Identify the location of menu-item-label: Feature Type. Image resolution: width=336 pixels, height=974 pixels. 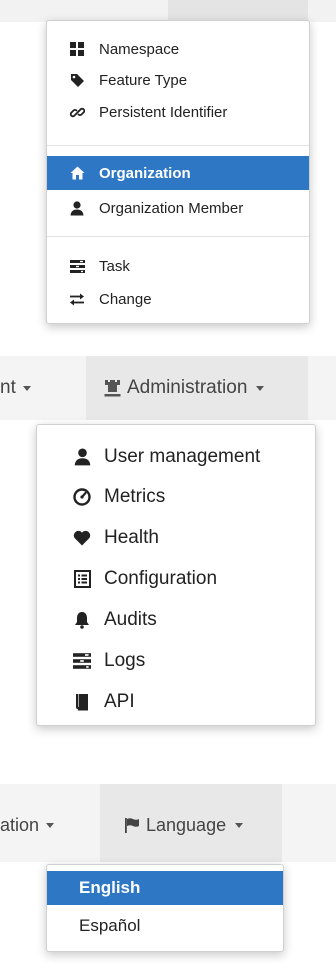
(143, 80).